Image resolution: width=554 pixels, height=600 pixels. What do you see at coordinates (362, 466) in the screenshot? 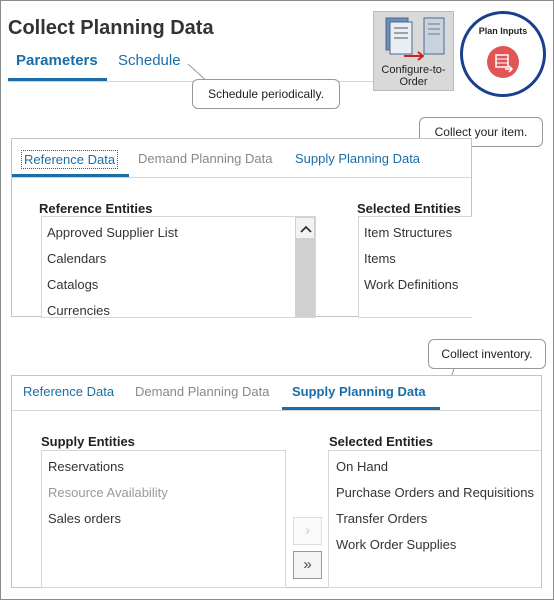
I see `list-item: On Hand` at bounding box center [362, 466].